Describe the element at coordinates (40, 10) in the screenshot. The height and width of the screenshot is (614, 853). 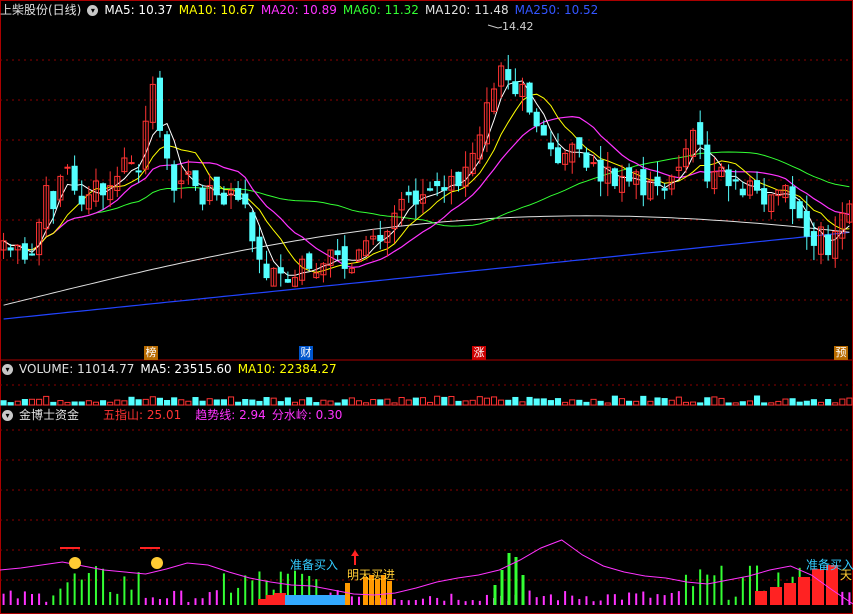
I see `stock-title: 上柴股份(日线)` at that location.